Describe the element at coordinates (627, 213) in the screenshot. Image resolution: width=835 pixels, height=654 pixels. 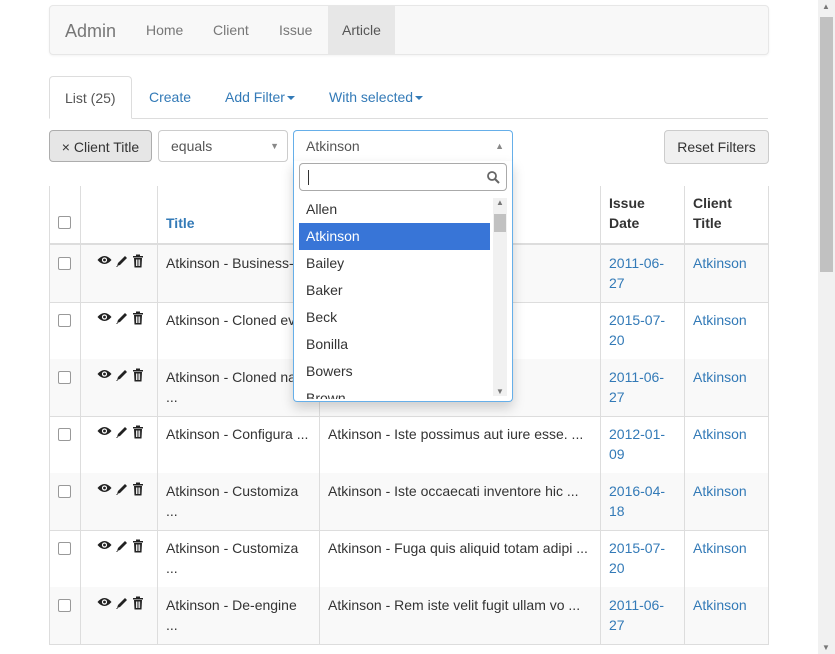
I see `column-header-issue-date: Issue Date` at that location.